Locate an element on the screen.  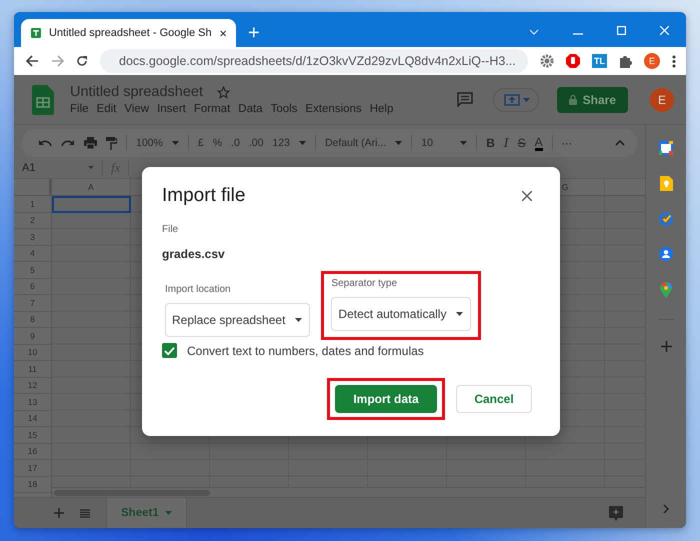
new-tab-button: + is located at coordinates (254, 33).